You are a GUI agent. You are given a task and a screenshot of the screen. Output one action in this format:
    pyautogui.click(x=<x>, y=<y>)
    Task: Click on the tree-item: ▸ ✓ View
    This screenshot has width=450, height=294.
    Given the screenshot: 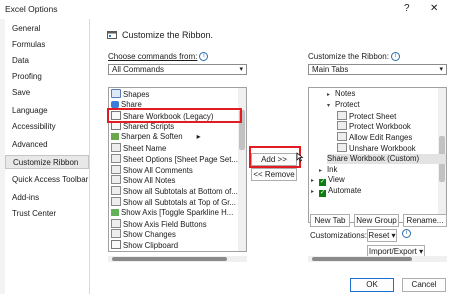 What is the action you would take?
    pyautogui.click(x=328, y=181)
    